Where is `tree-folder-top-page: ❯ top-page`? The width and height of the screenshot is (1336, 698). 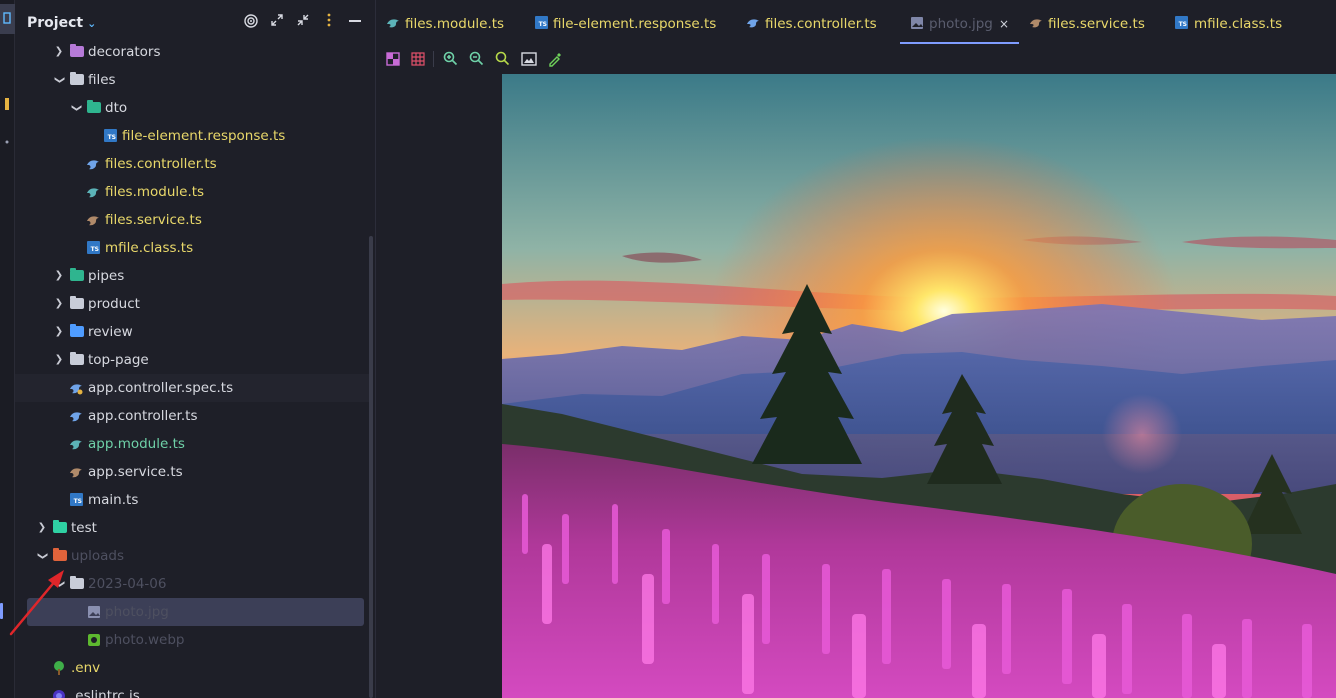
tree-folder-top-page: ❯ top-page is located at coordinates (192, 360).